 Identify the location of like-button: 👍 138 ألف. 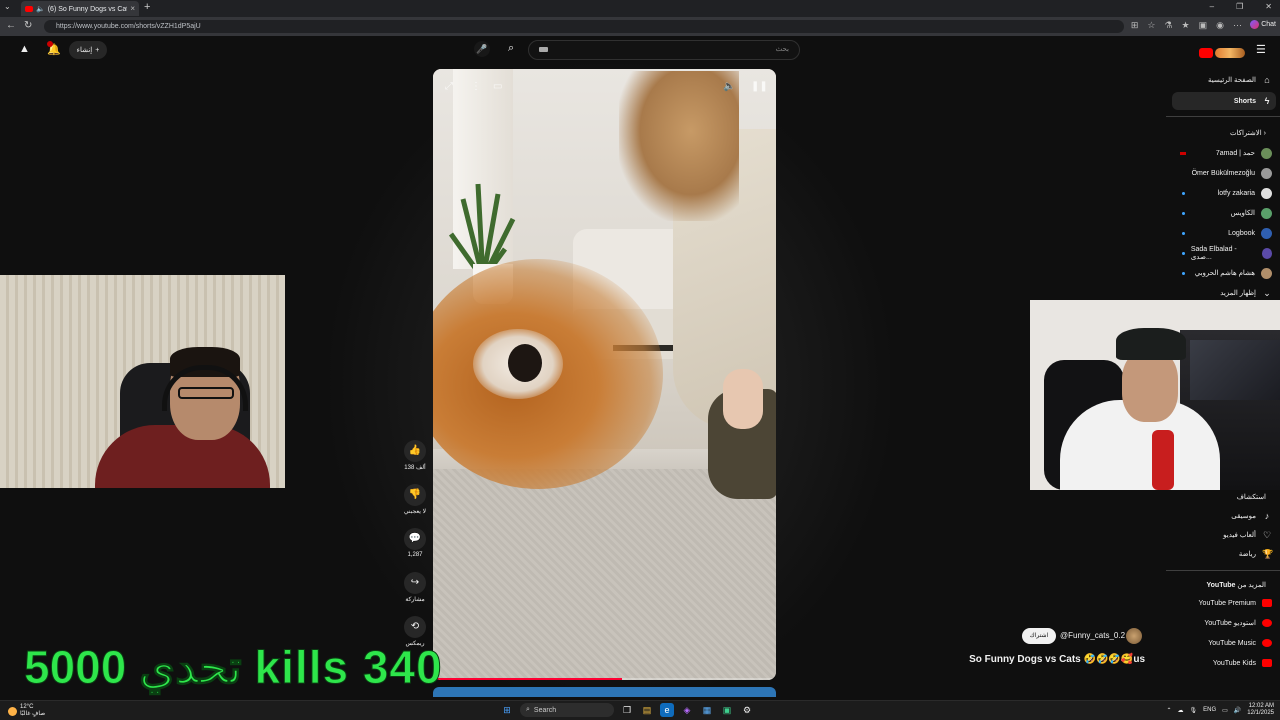
(415, 455).